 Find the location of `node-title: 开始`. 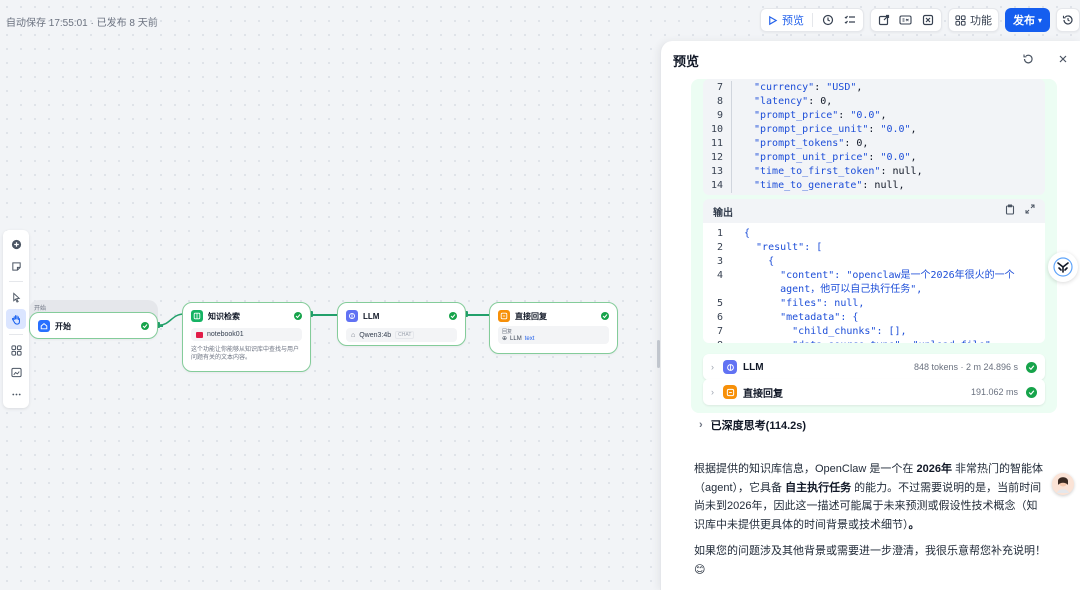

node-title: 开始 is located at coordinates (63, 326).